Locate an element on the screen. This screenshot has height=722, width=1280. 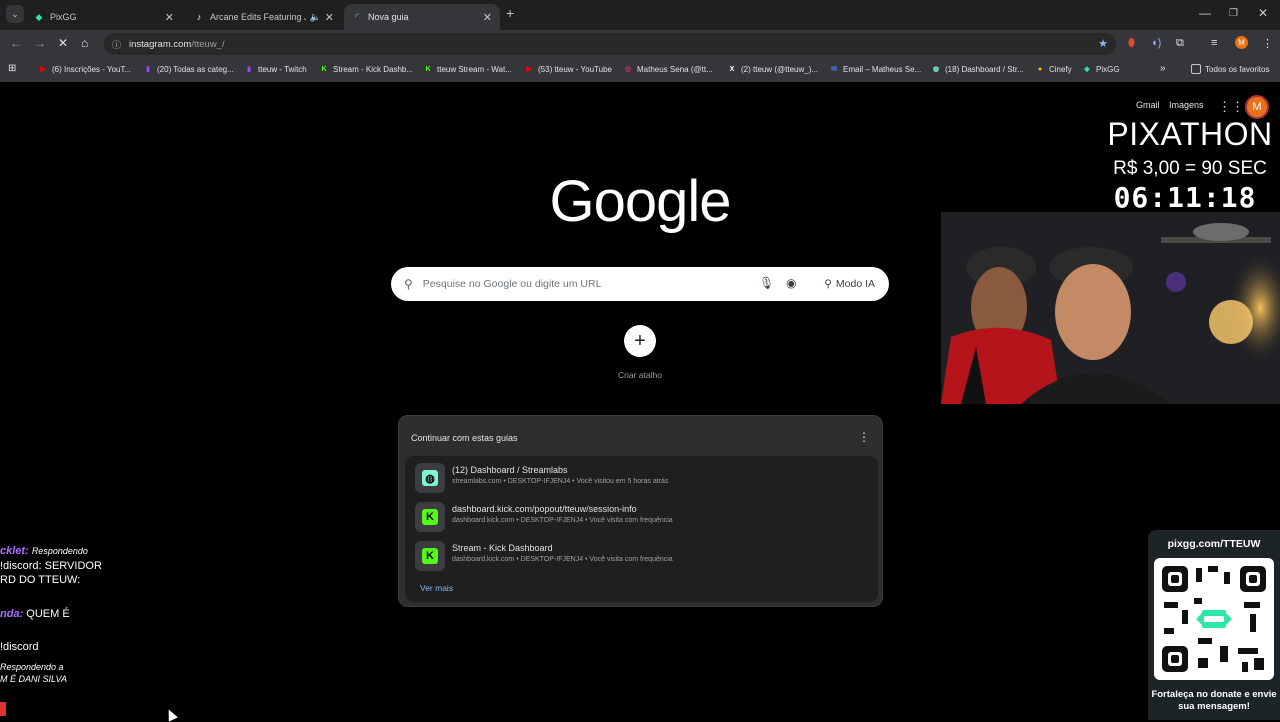
bookmark-item: ◆ PixGG is located at coordinates (1101, 69).